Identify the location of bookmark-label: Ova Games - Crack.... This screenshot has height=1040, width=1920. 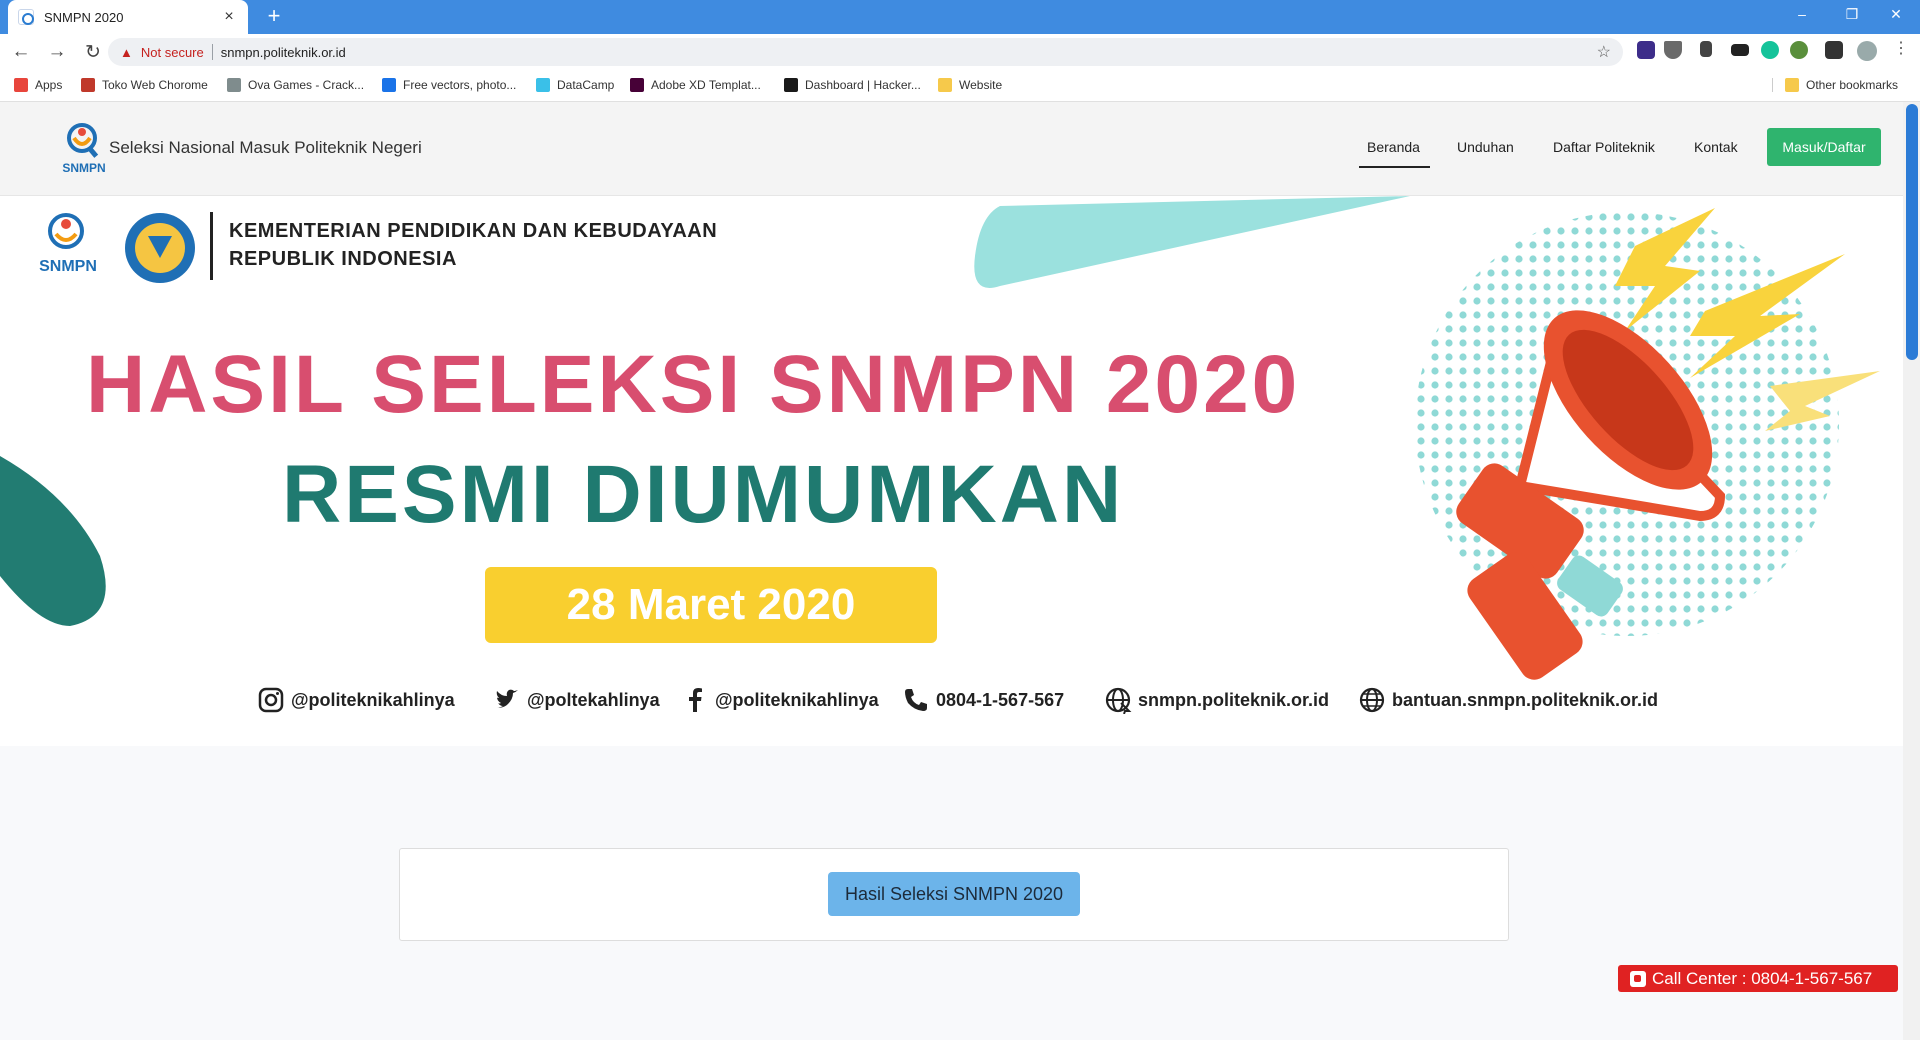
(306, 85).